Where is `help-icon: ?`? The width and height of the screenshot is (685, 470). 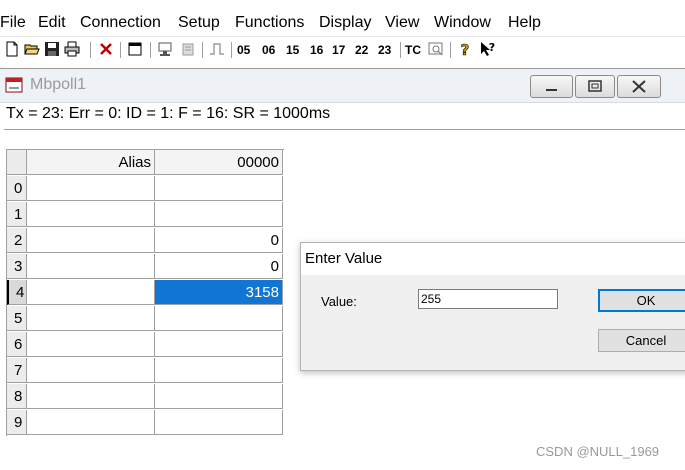
help-icon: ? is located at coordinates (465, 49).